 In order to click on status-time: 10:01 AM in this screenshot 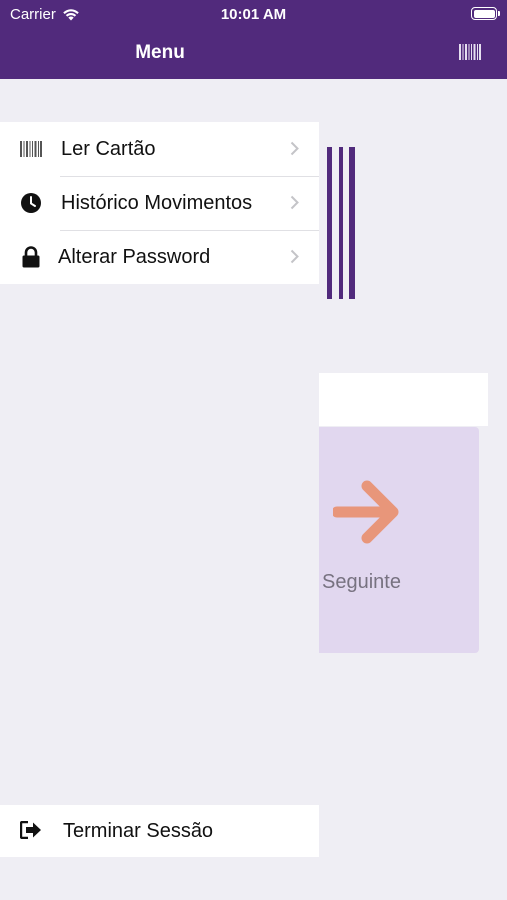, I will do `click(253, 14)`.